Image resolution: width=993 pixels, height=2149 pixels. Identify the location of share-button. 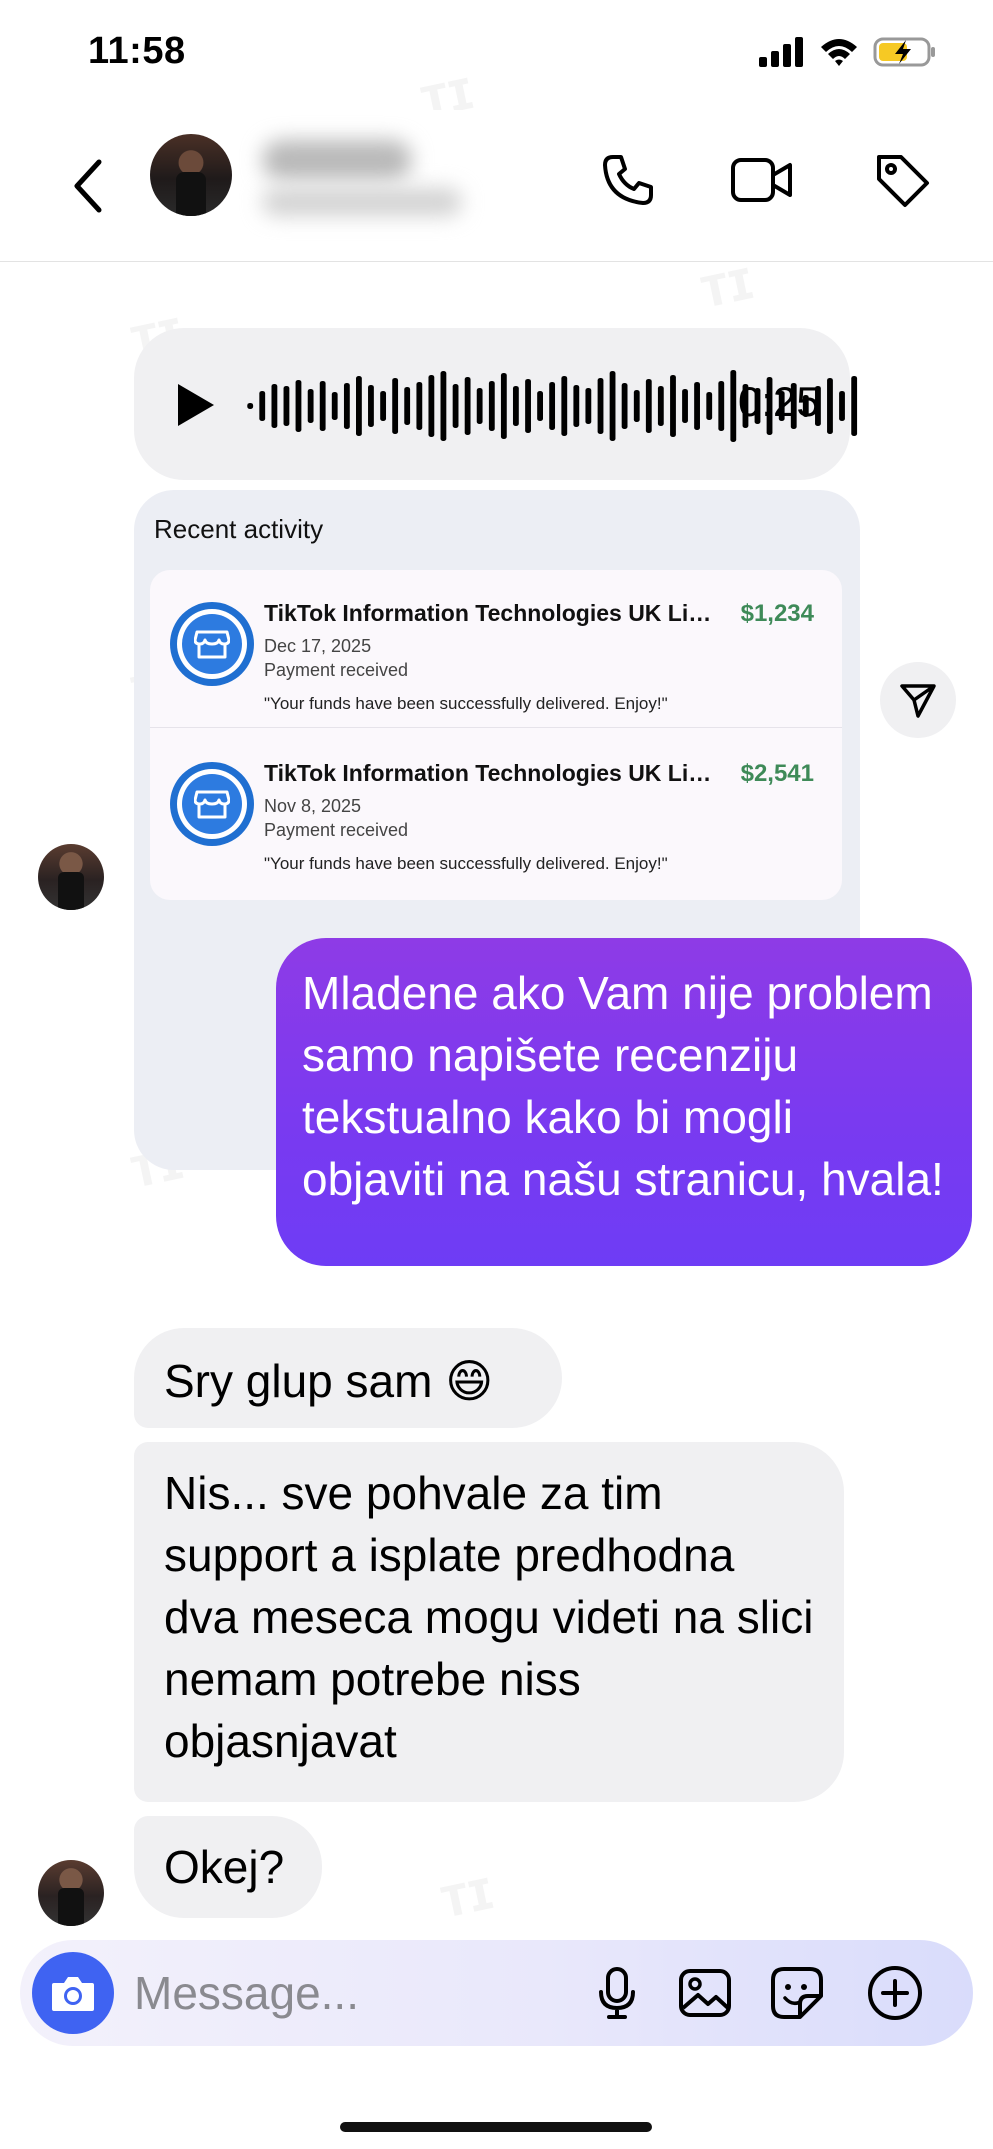
(918, 700).